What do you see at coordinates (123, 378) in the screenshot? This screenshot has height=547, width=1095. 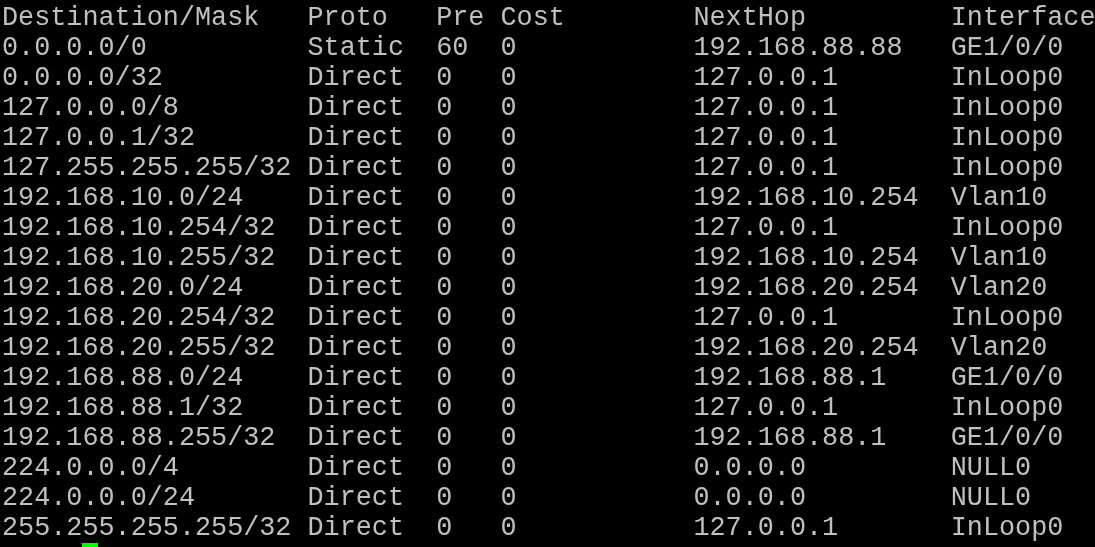 I see `table-cell: 192.168.88.0/24` at bounding box center [123, 378].